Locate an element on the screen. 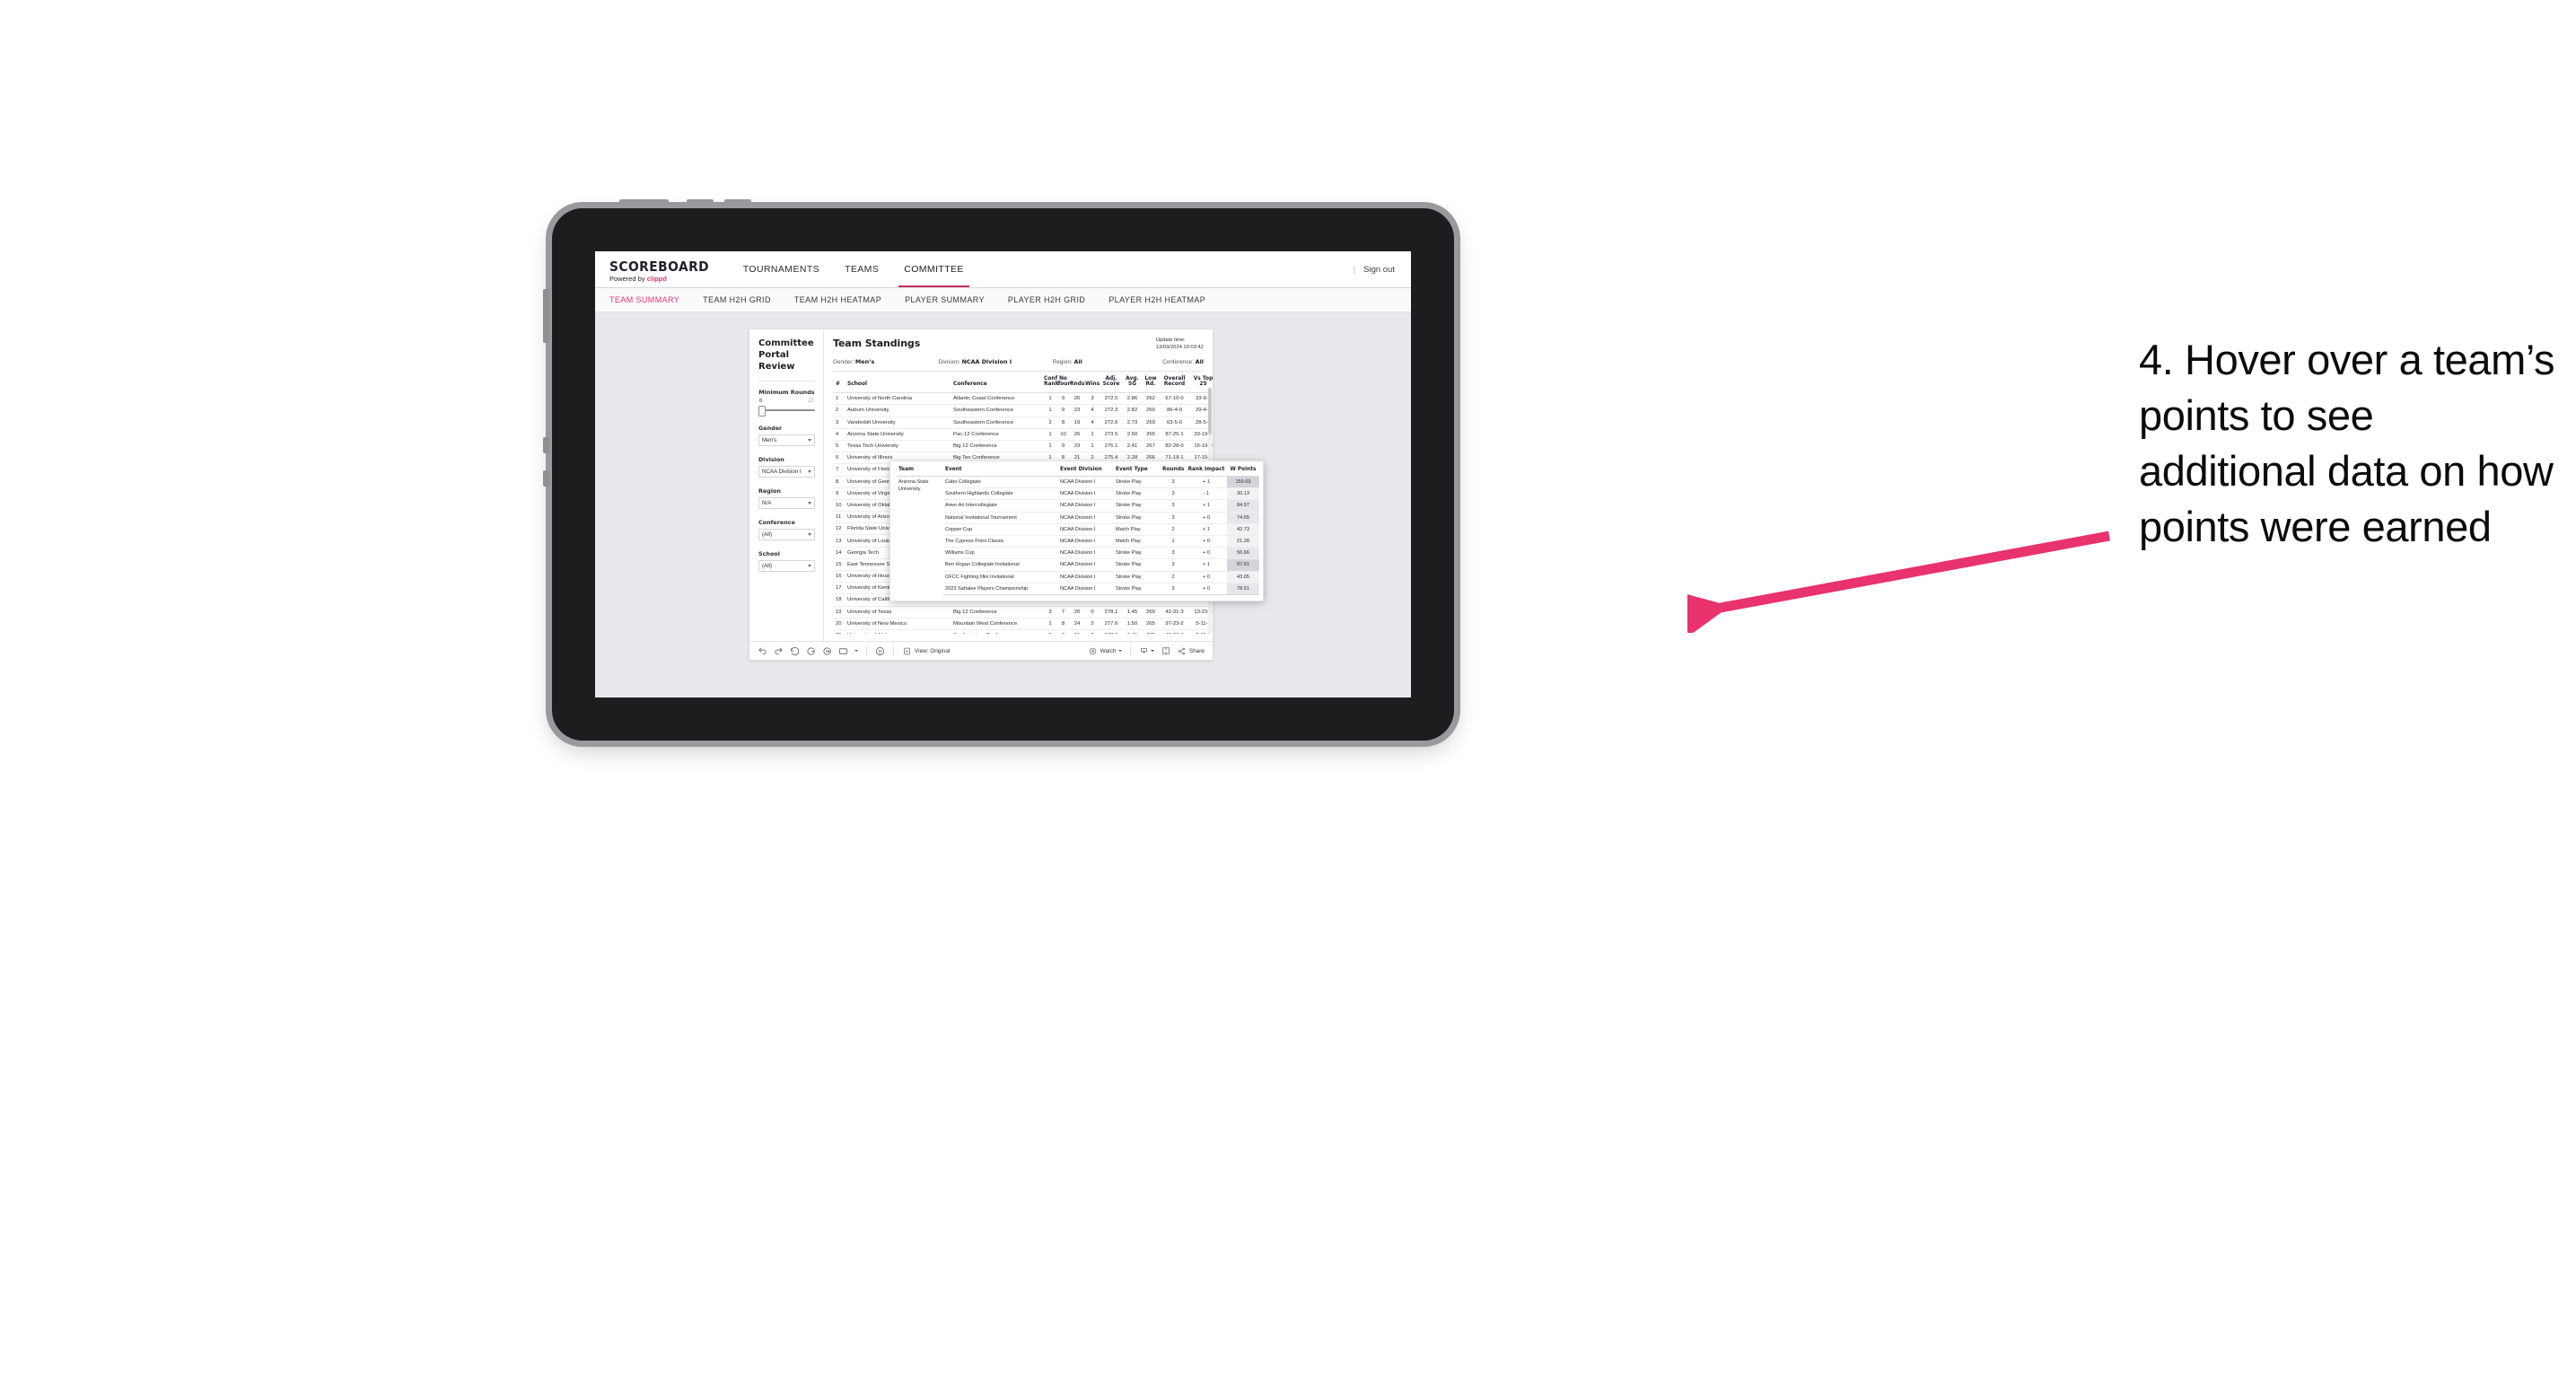 The height and width of the screenshot is (1386, 2576). tab-player-h2h-heatmap: PLAYER H2H HEATMAP is located at coordinates (1156, 299).